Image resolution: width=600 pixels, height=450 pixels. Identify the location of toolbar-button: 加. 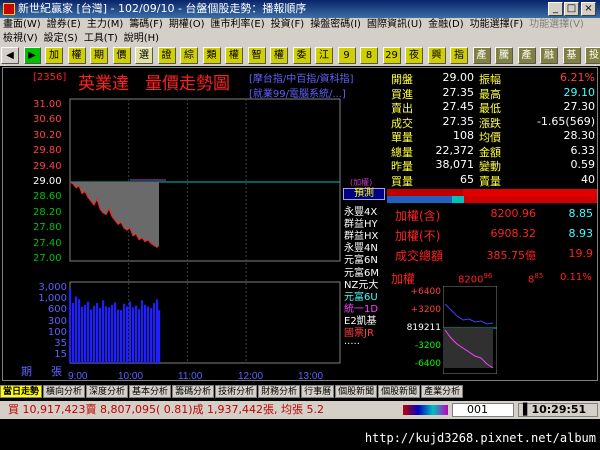
(54, 55).